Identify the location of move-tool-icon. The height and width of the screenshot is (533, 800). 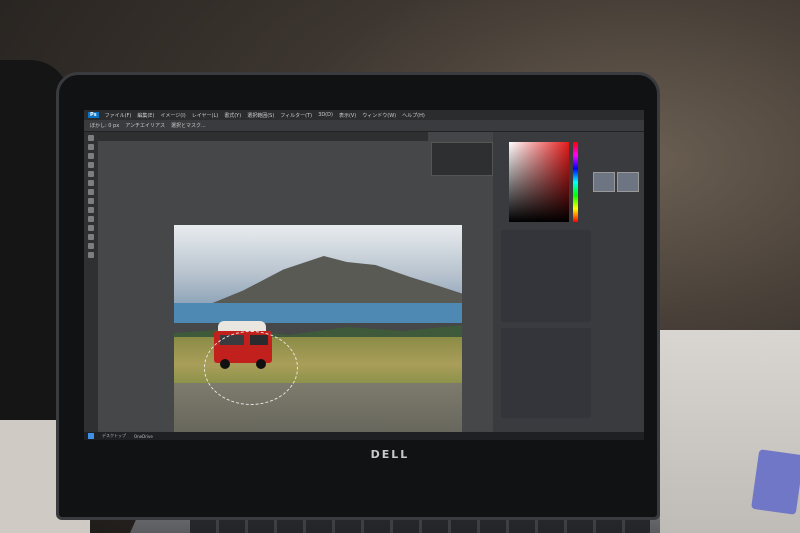
(91, 138).